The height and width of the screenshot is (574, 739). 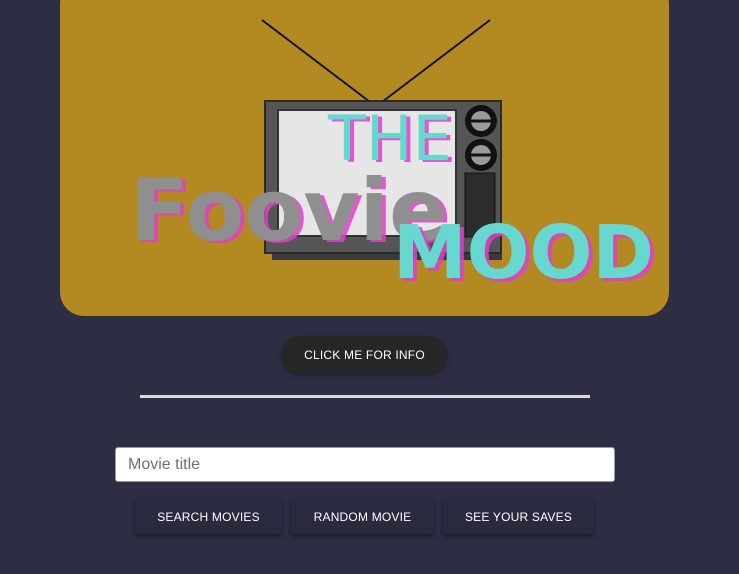 What do you see at coordinates (523, 253) in the screenshot?
I see `logo-line2b: MOOD` at bounding box center [523, 253].